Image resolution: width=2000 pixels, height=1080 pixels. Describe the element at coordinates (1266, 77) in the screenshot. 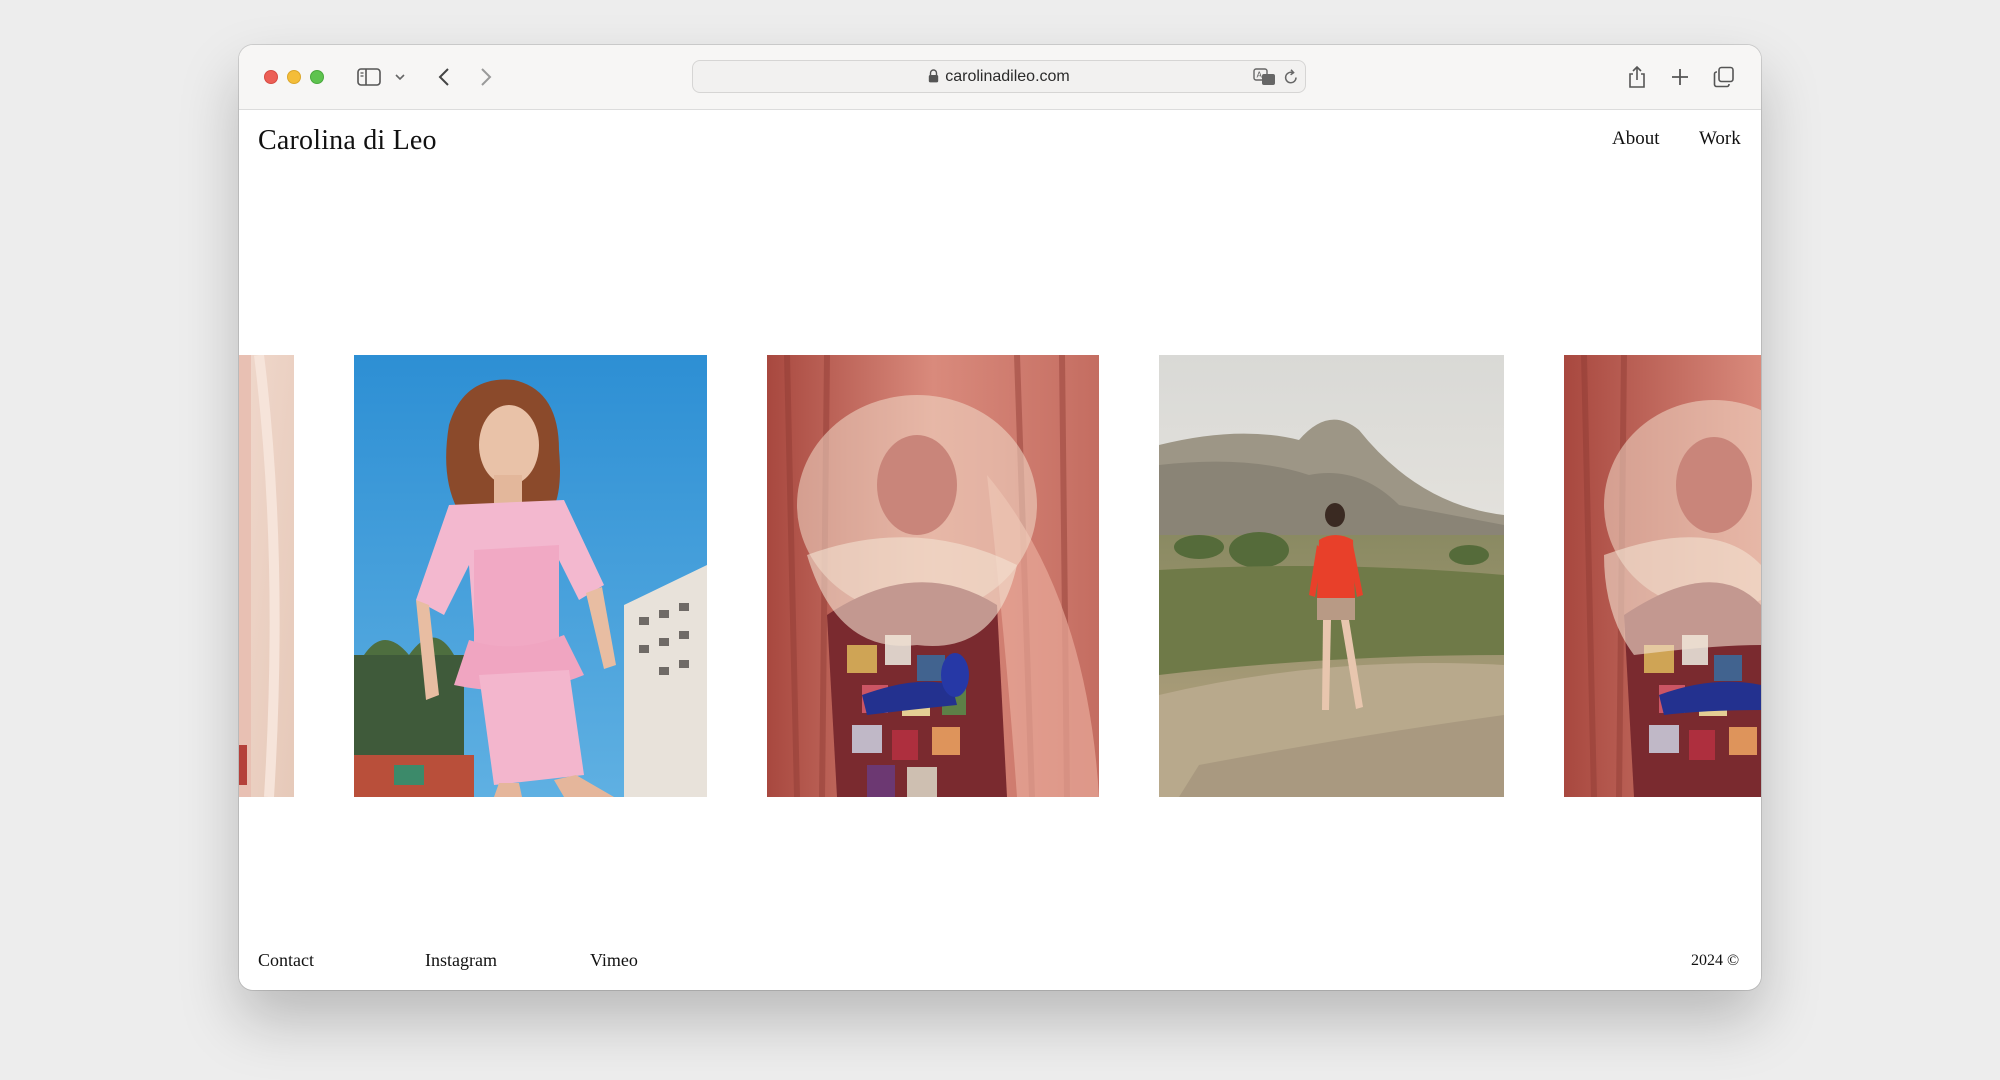

I see `translate-icon: A` at that location.